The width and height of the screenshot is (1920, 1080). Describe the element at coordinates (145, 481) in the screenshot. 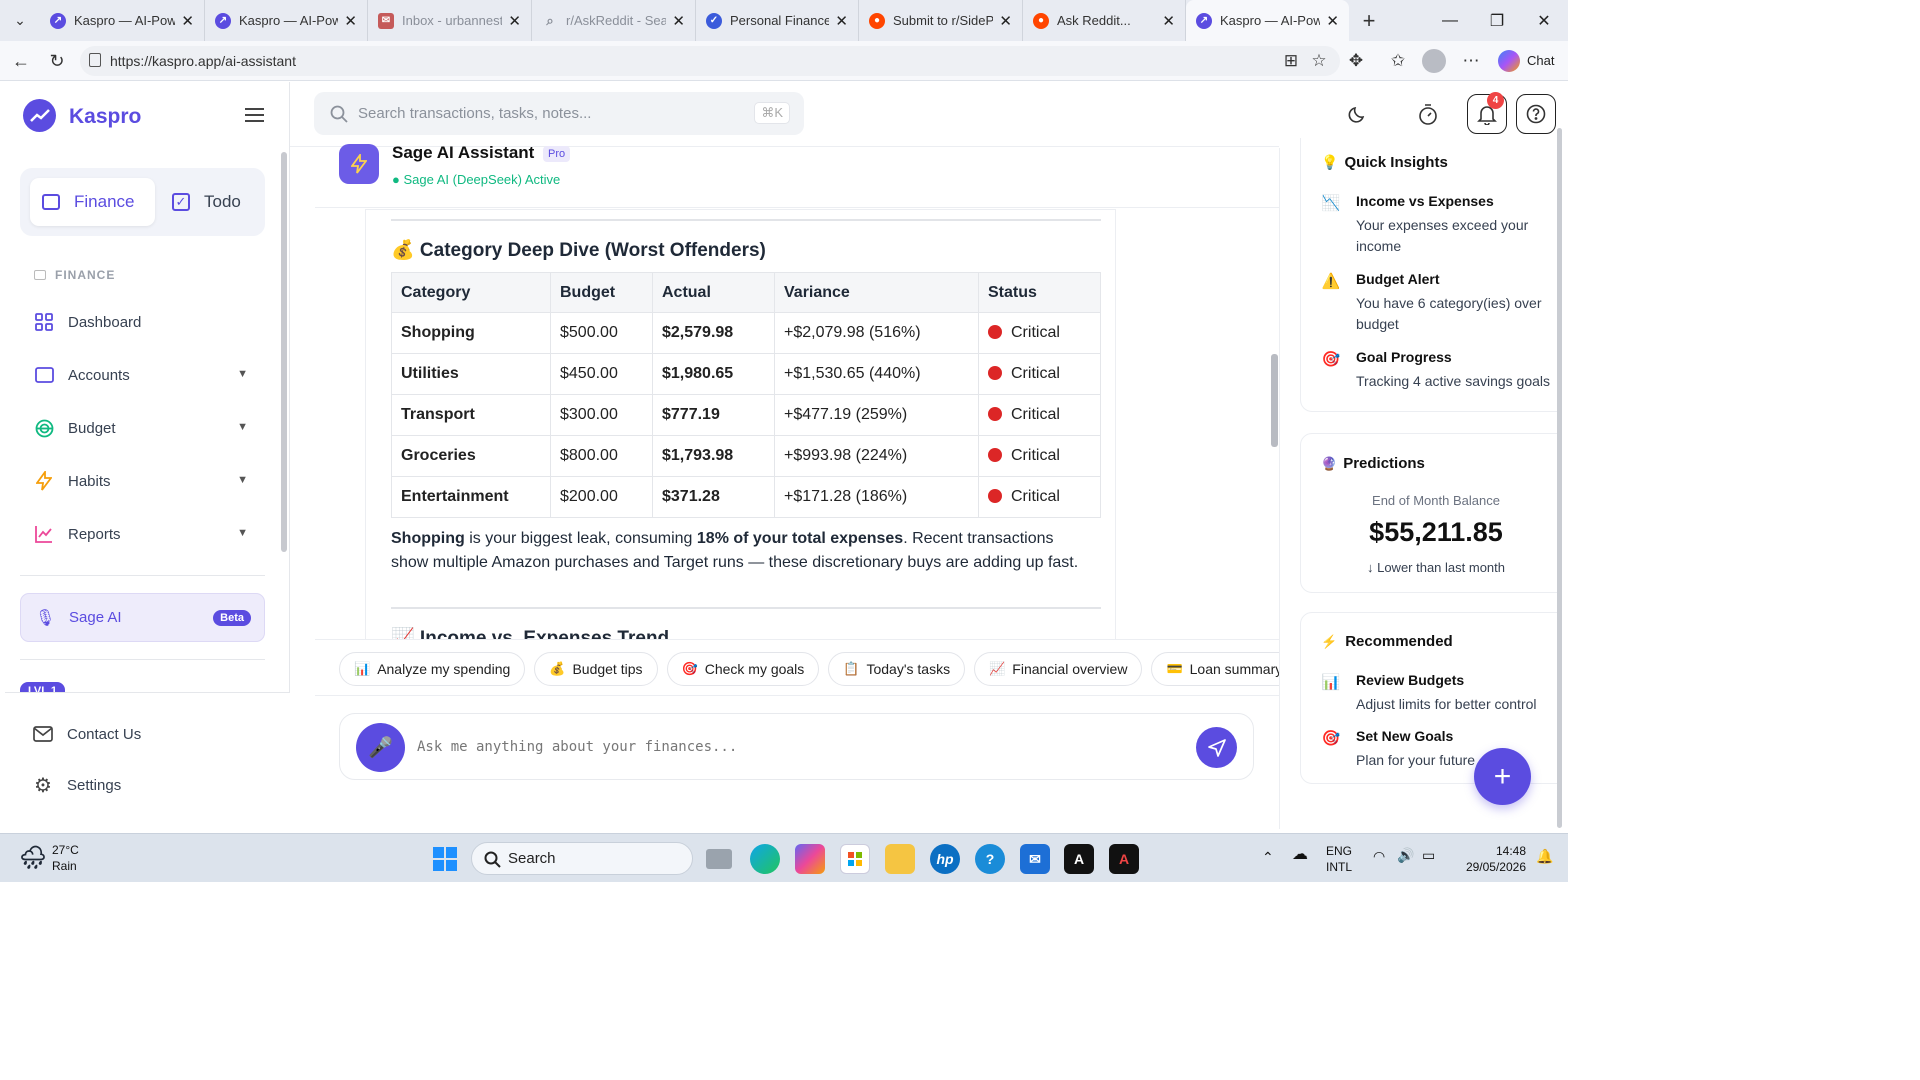

I see `sidebar-item-habits: Habits ▼` at that location.